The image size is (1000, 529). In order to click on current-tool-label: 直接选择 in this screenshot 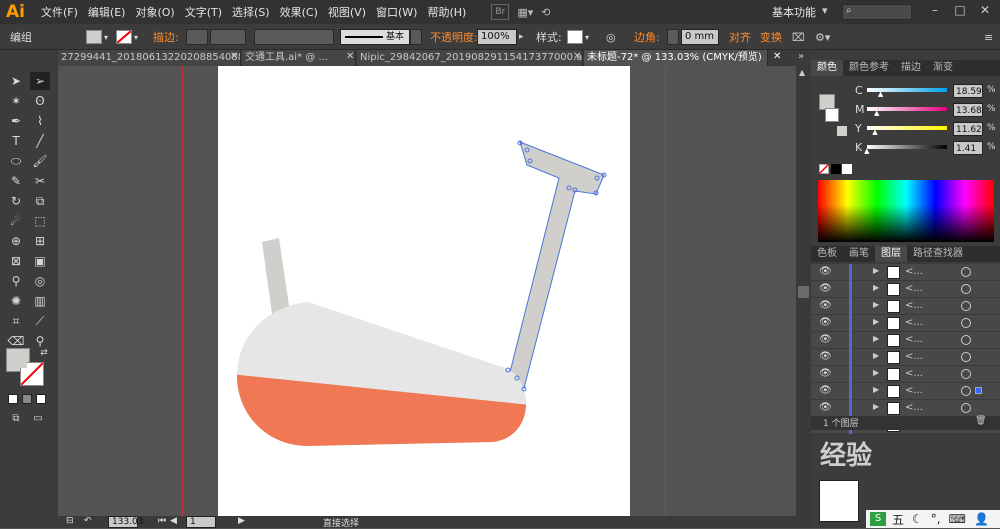, I will do `click(341, 524)`.